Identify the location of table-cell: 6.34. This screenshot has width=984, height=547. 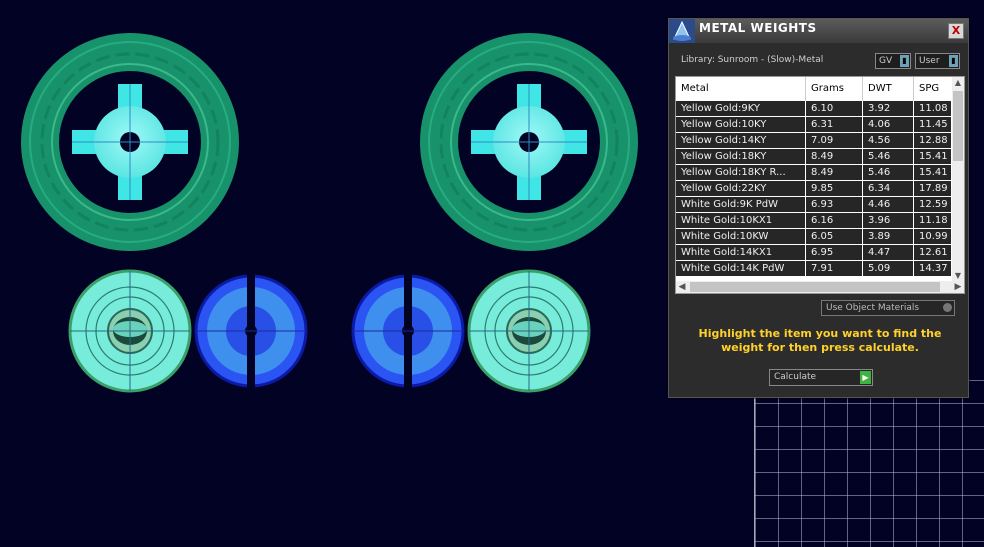
(888, 188).